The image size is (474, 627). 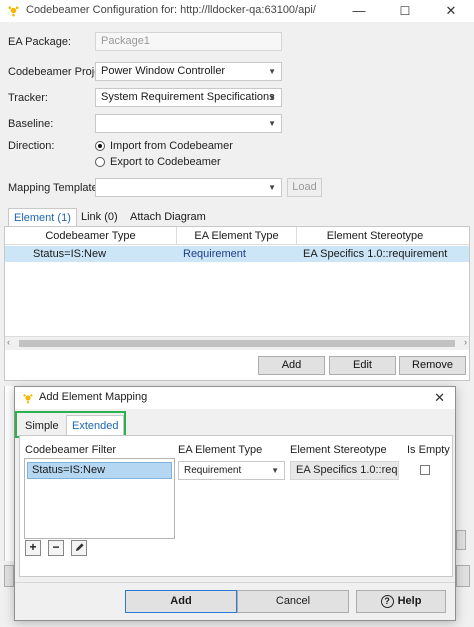 What do you see at coordinates (100, 146) in the screenshot?
I see `import-radio` at bounding box center [100, 146].